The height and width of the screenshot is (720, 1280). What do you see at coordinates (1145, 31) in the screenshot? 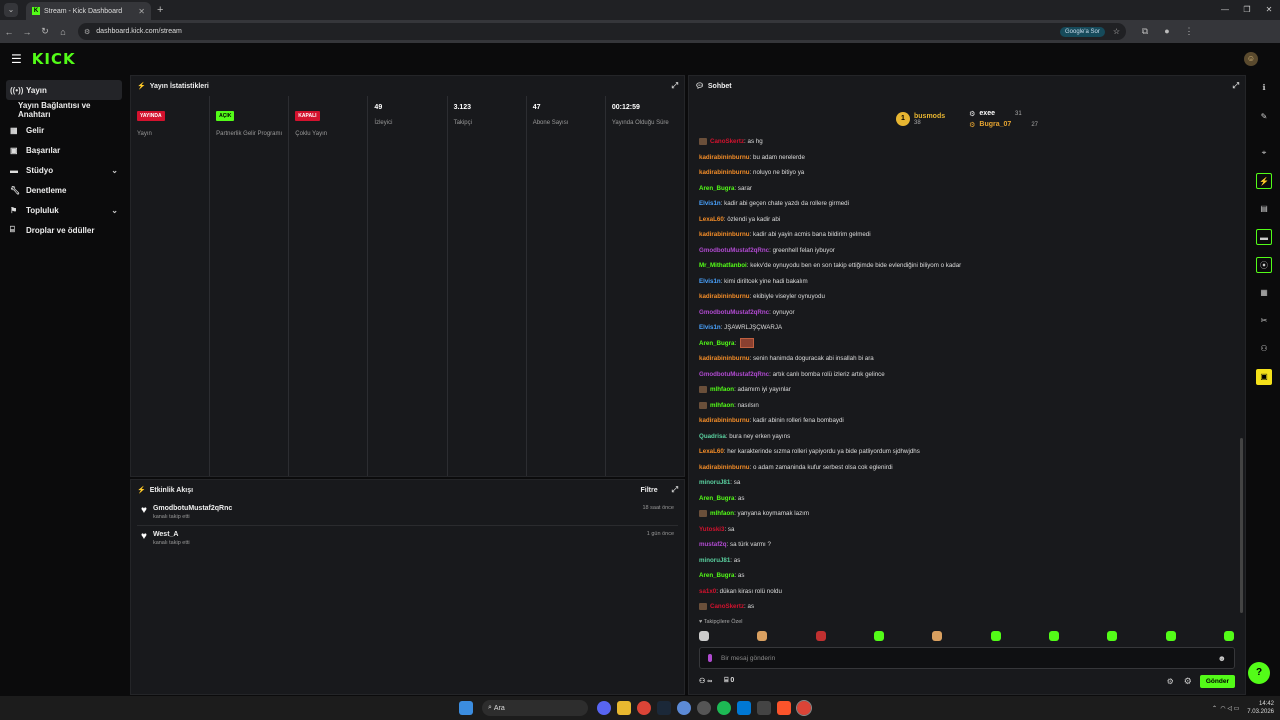
I see `extensions-icon: ⧉` at bounding box center [1145, 31].